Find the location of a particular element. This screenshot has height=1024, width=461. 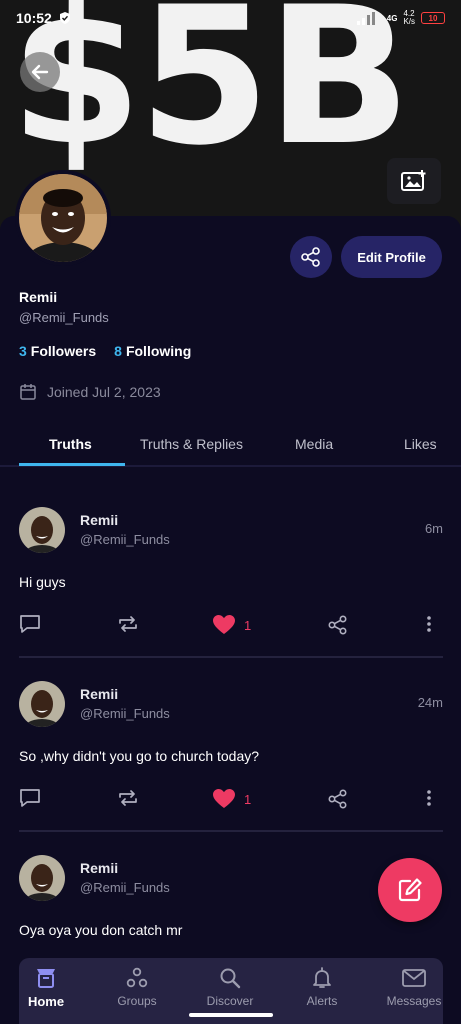

status-time: 10:52 is located at coordinates (34, 18).